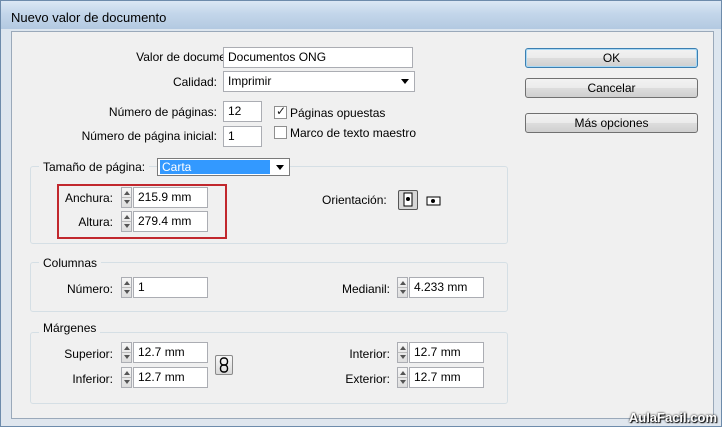 Image resolution: width=722 pixels, height=427 pixels. I want to click on preset-input: Documentos ONG, so click(318, 57).